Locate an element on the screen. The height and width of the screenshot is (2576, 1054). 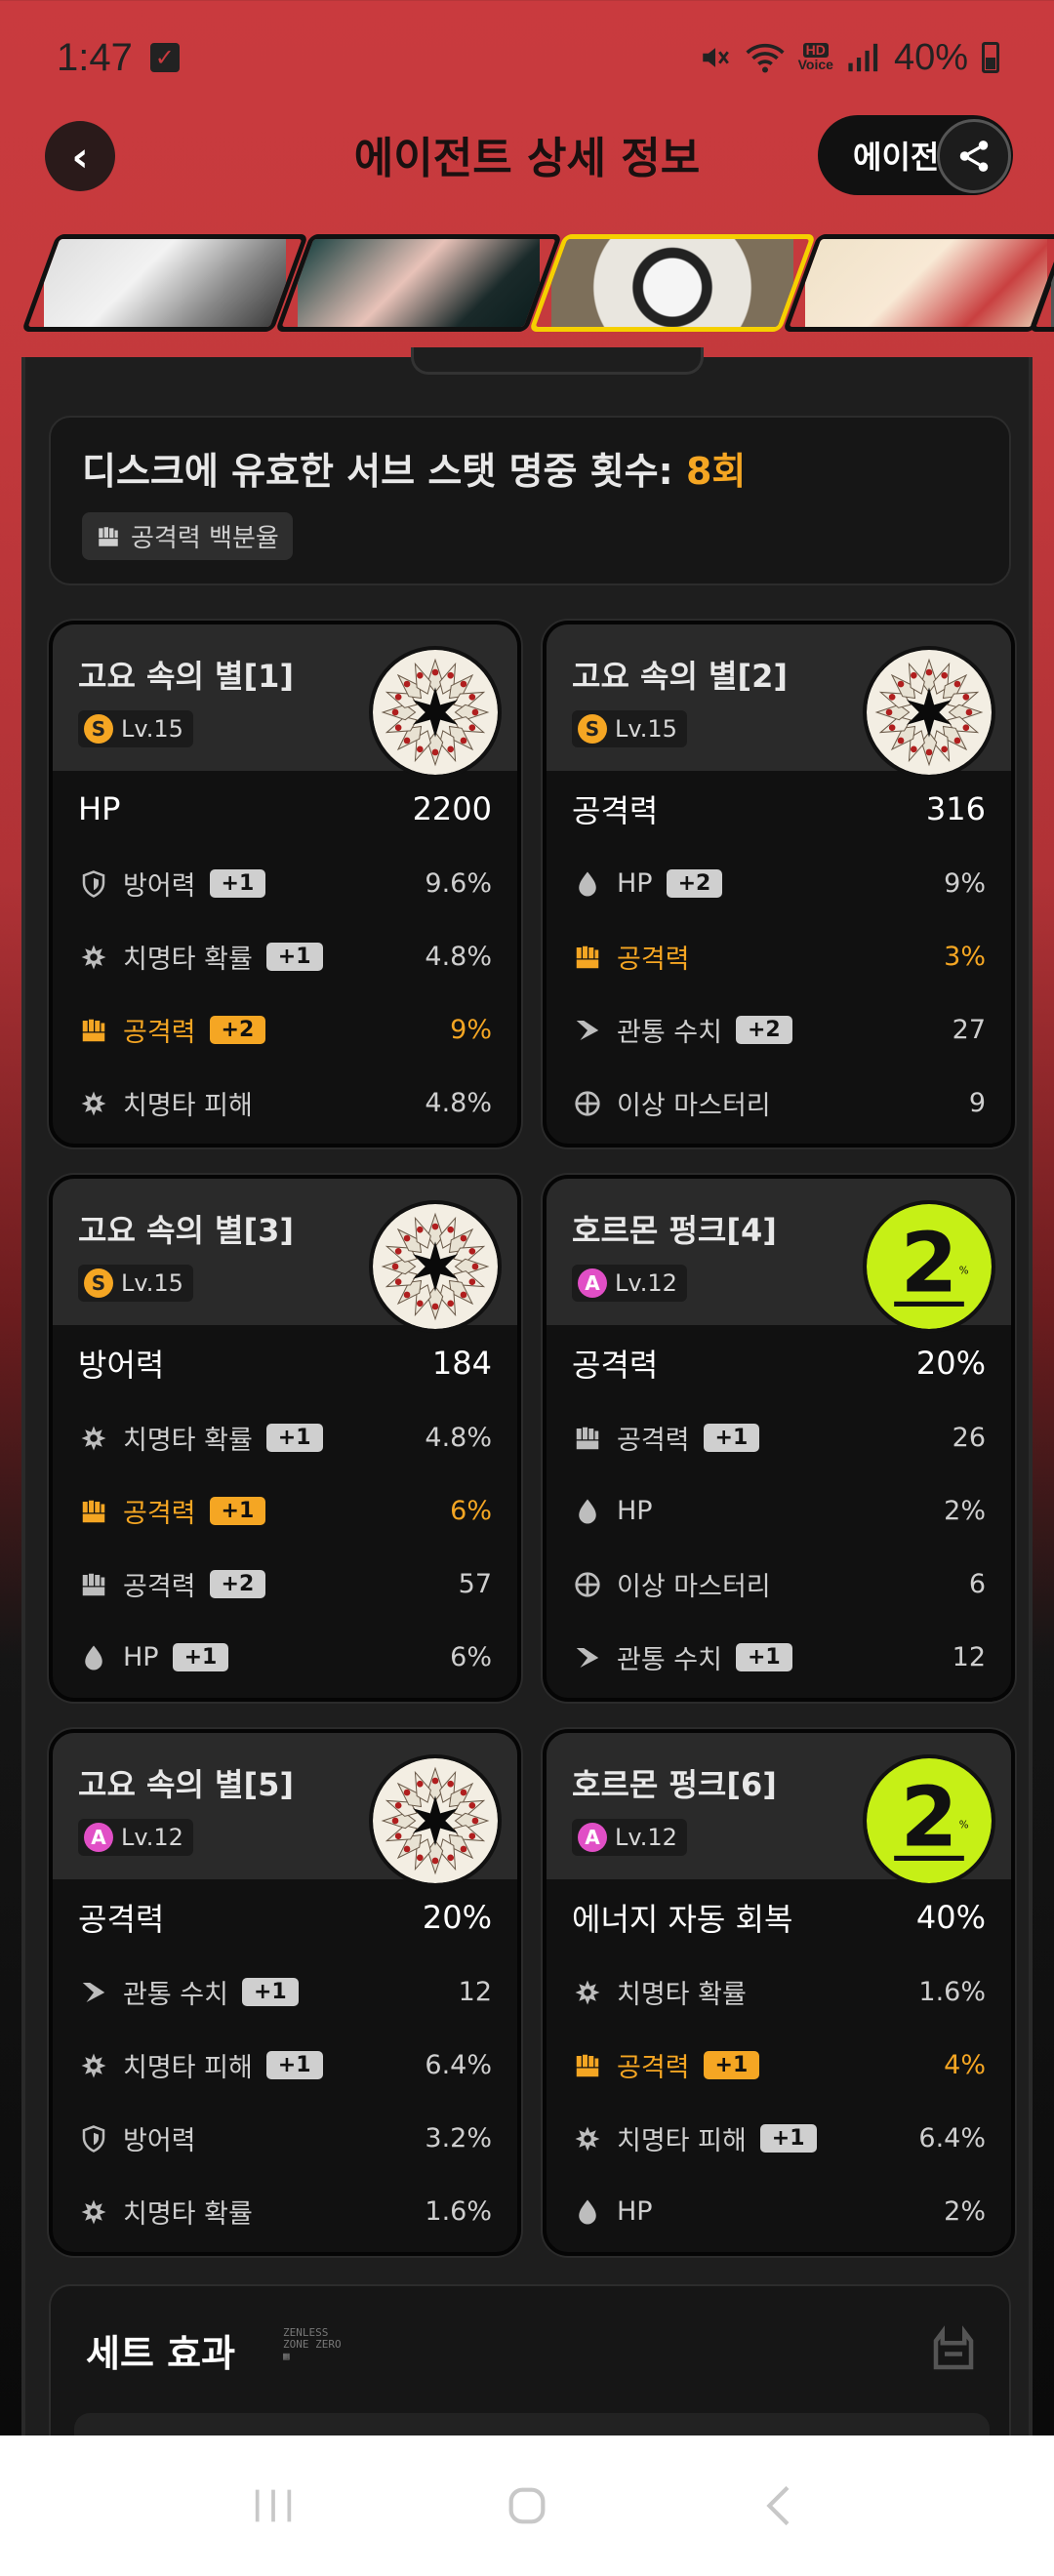
disc-header: 고요 속의 별[1] S Lv.15 is located at coordinates (285, 701).